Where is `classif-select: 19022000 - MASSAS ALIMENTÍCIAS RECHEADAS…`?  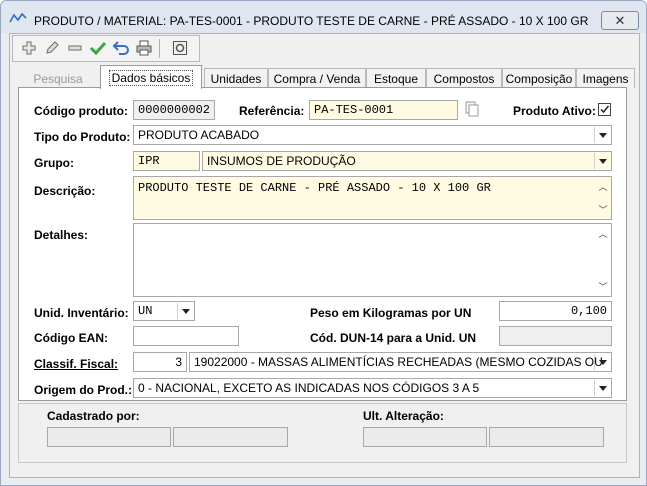 classif-select: 19022000 - MASSAS ALIMENTÍCIAS RECHEADAS… is located at coordinates (400, 362).